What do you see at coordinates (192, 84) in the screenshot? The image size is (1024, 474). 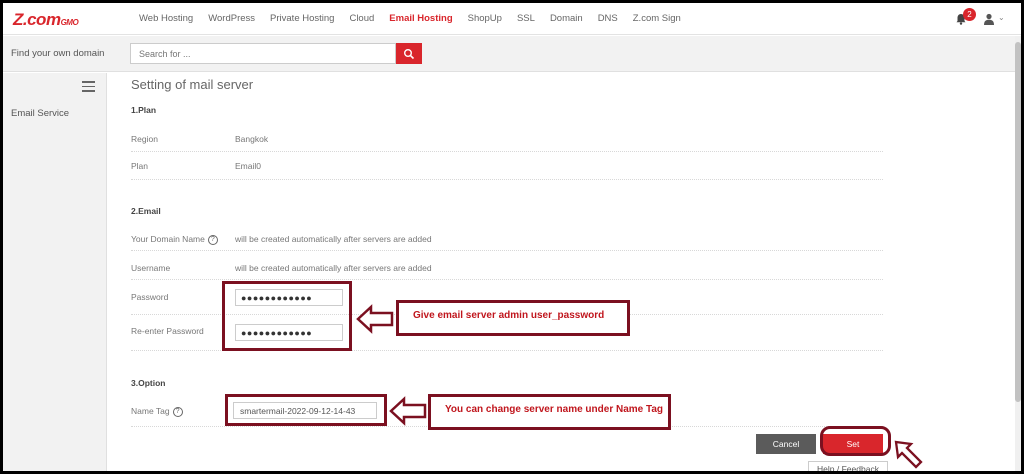 I see `page-title: Setting of mail server` at bounding box center [192, 84].